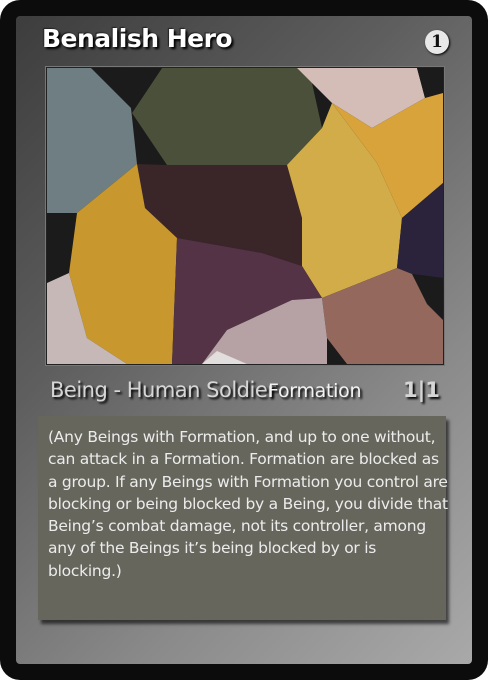 This screenshot has height=680, width=488. Describe the element at coordinates (163, 390) in the screenshot. I see `type-line: Being - Human Soldier` at that location.